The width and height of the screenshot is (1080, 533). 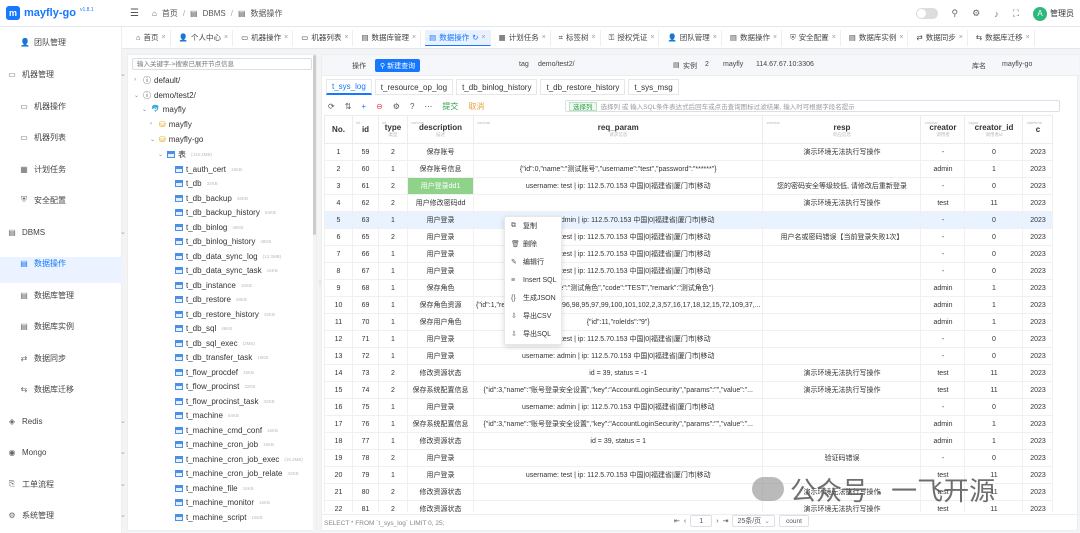 What do you see at coordinates (440, 305) in the screenshot?
I see `table-cell: 保存角色资源` at bounding box center [440, 305].